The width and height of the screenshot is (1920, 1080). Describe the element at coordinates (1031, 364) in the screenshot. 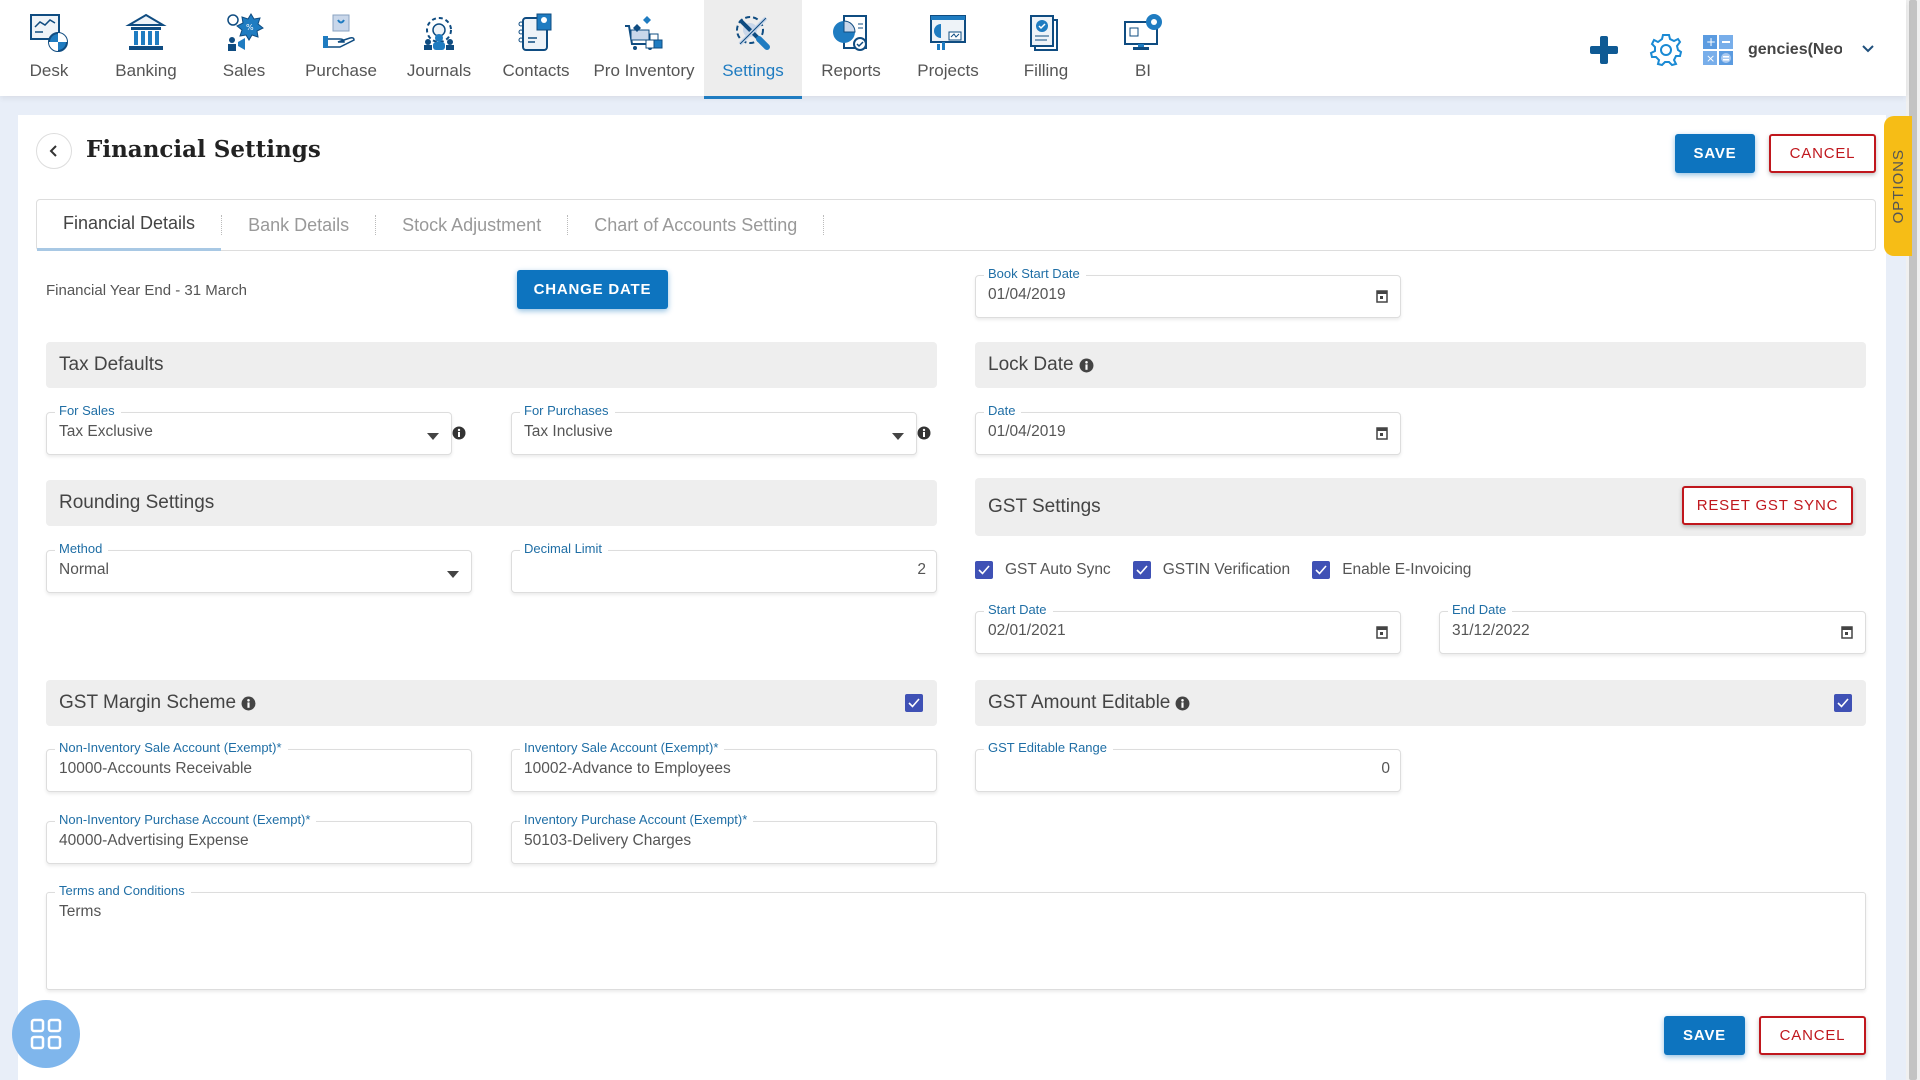

I see `lock-date-title: Lock Date` at that location.